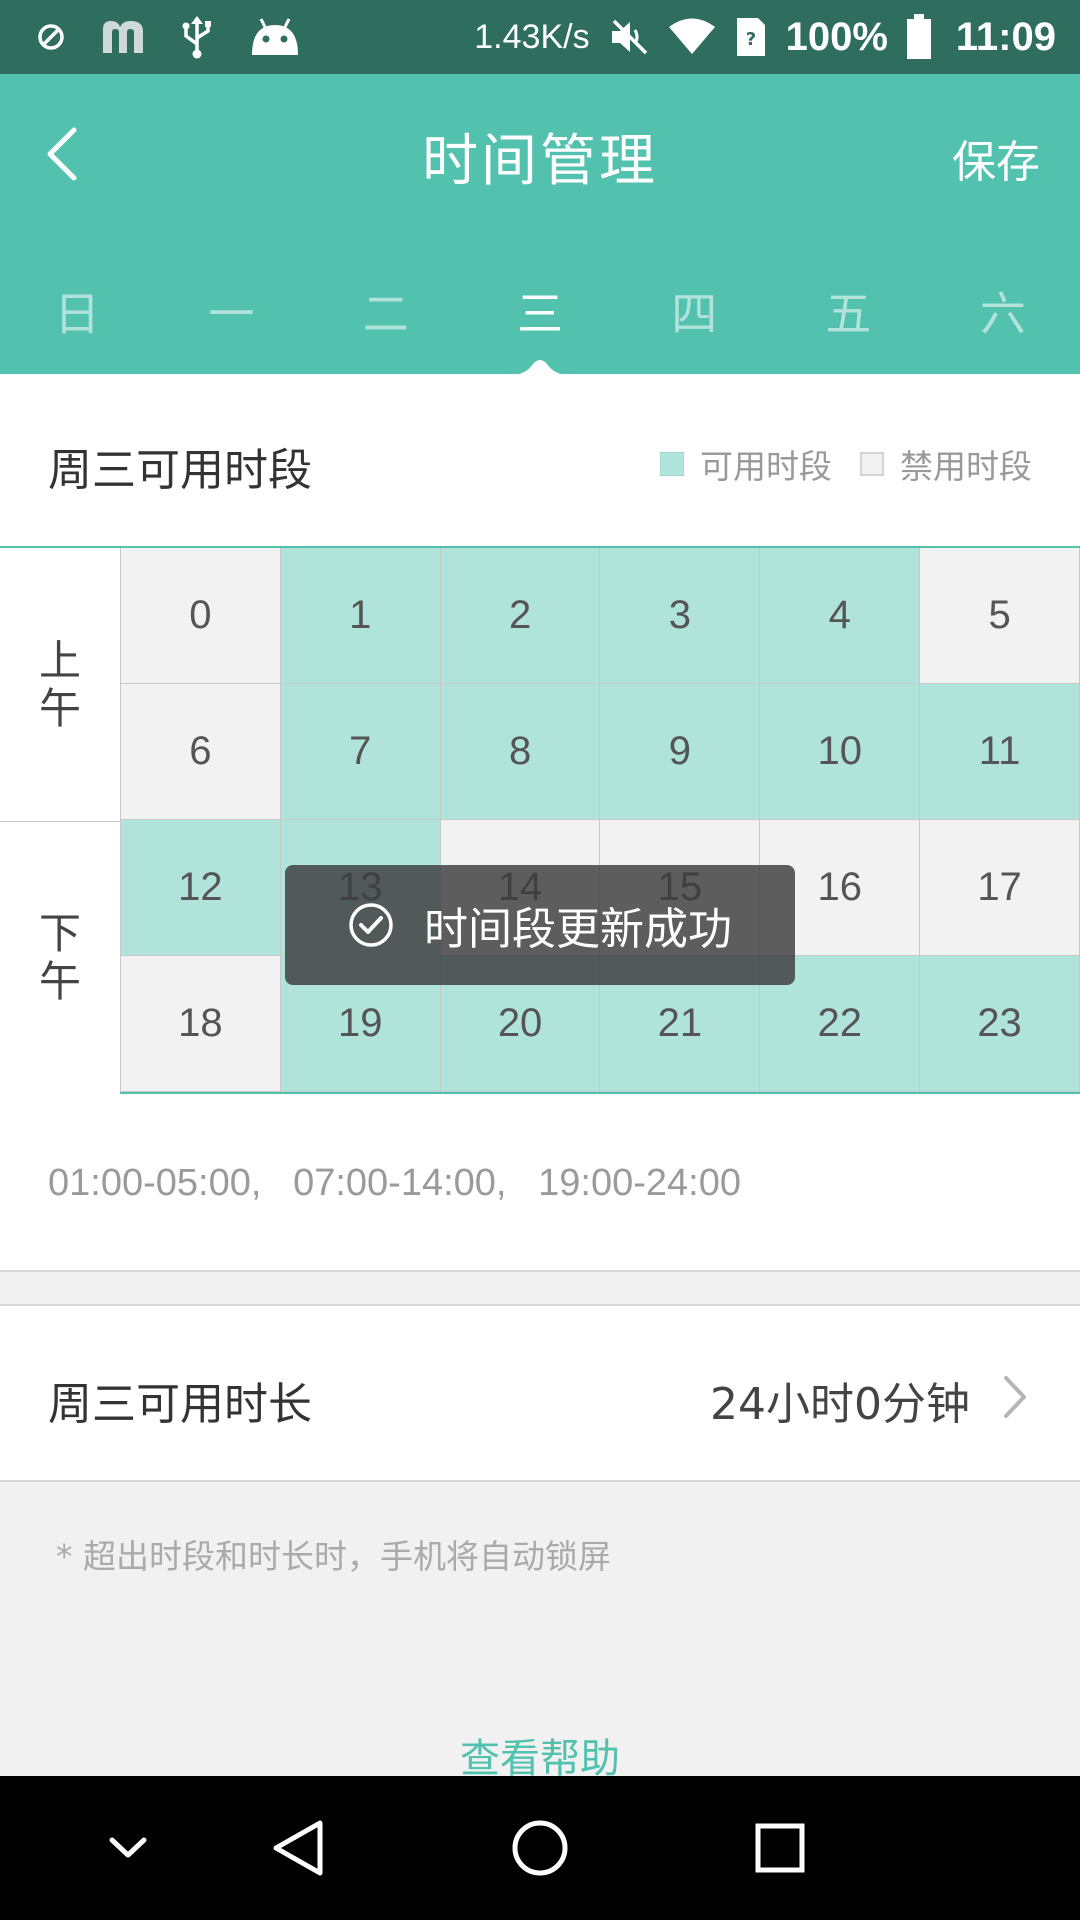 Image resolution: width=1080 pixels, height=1920 pixels. Describe the element at coordinates (1005, 36) in the screenshot. I see `clock: 11:09` at that location.